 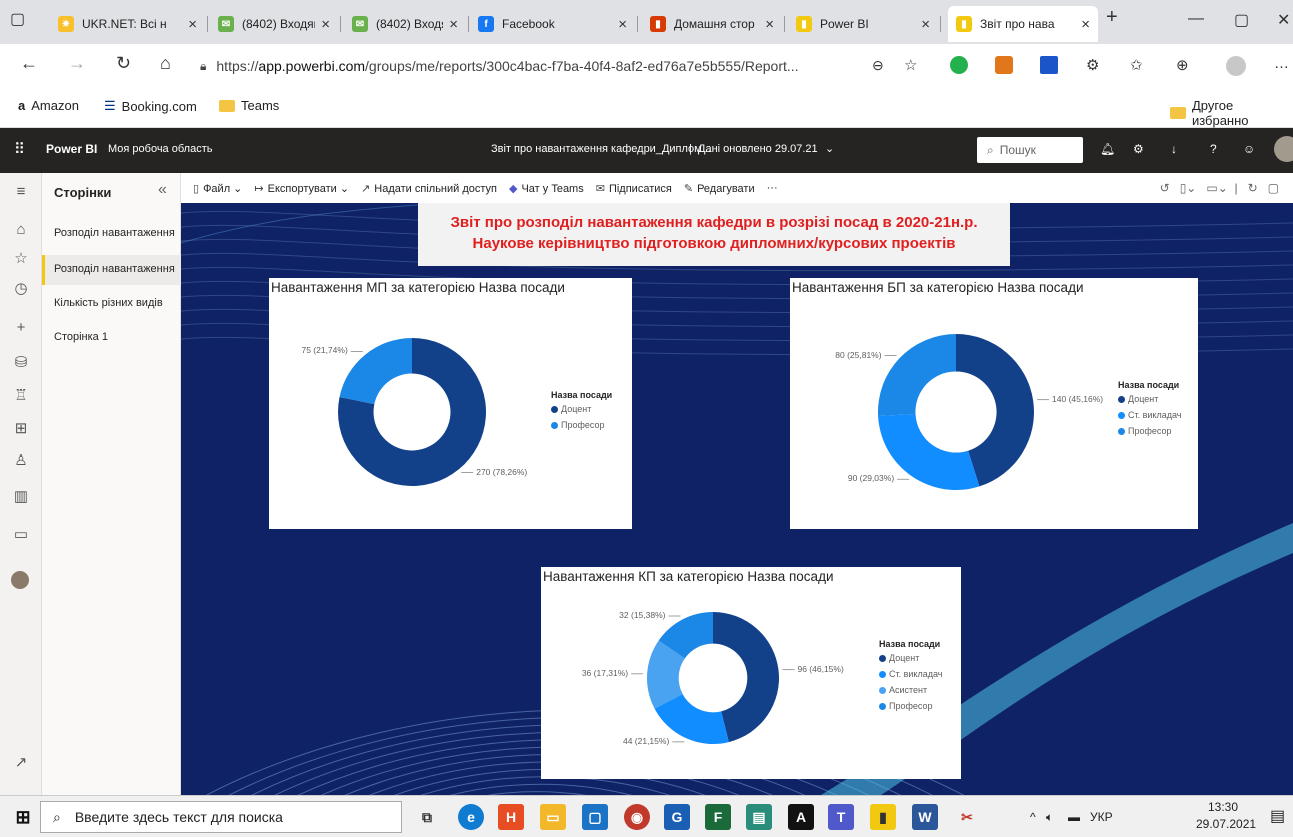 What do you see at coordinates (21, 460) in the screenshot?
I see `shared-icon: ♙` at bounding box center [21, 460].